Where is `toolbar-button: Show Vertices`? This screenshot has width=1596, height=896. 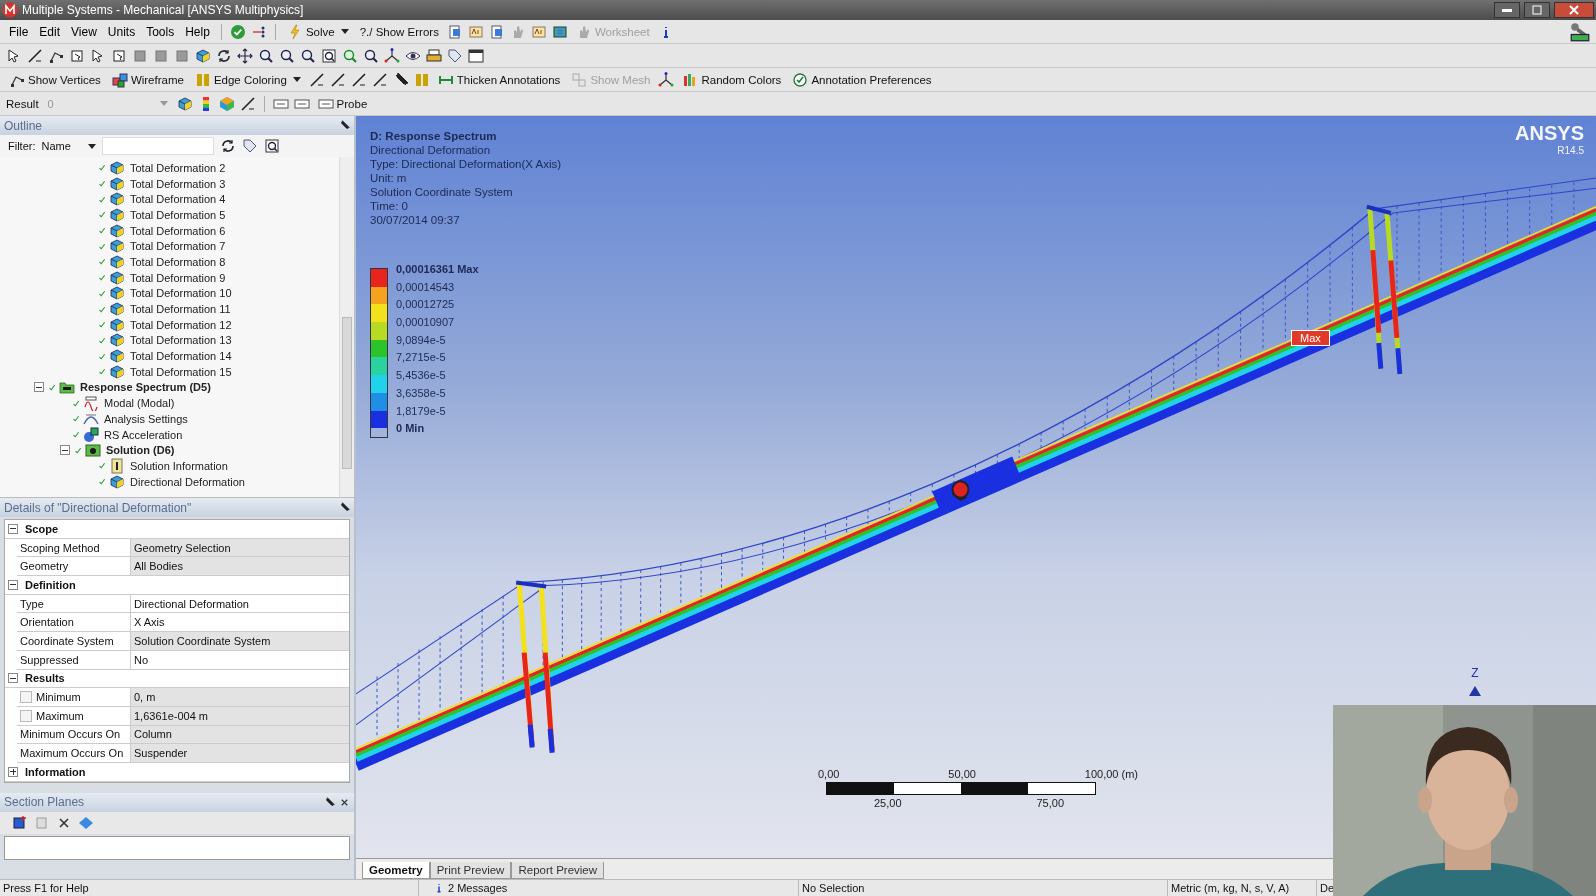 toolbar-button: Show Vertices is located at coordinates (55, 79).